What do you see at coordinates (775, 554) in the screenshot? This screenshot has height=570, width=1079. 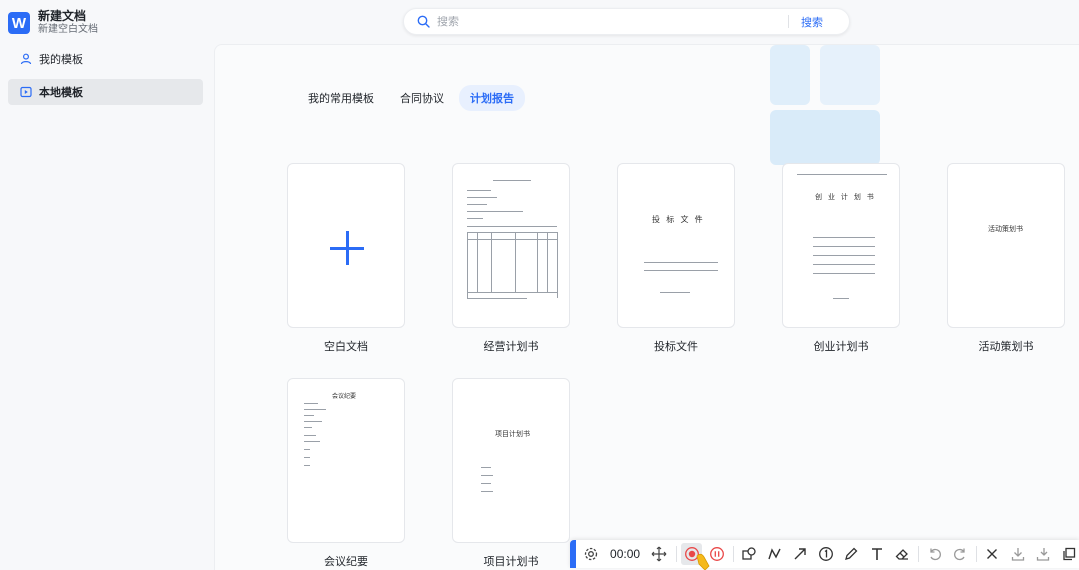 I see `polyline-icon` at bounding box center [775, 554].